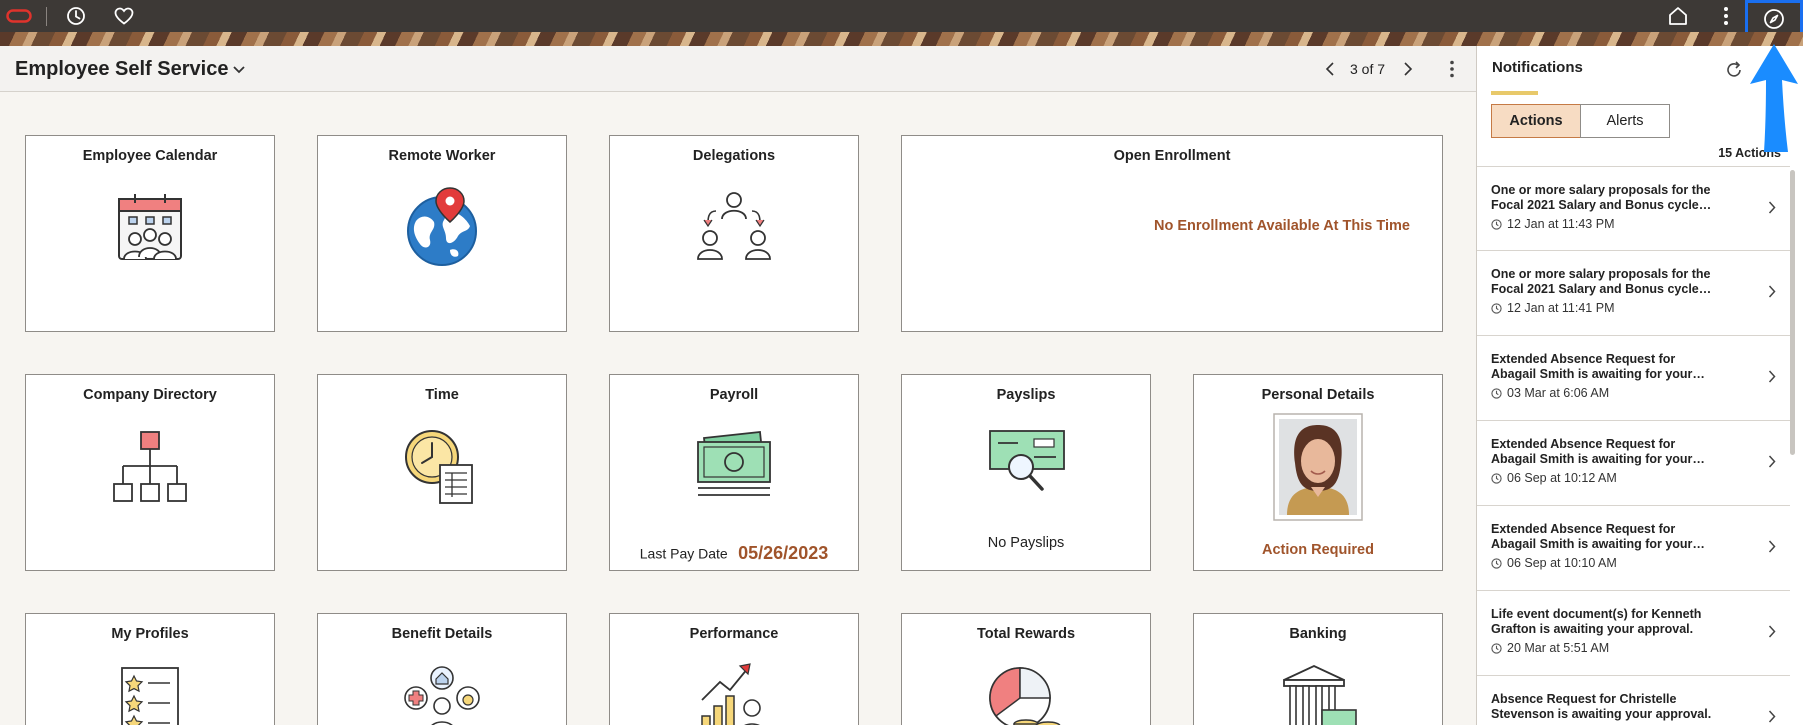  I want to click on notification-time: 06 Sep at 10:10 AM, so click(1620, 563).